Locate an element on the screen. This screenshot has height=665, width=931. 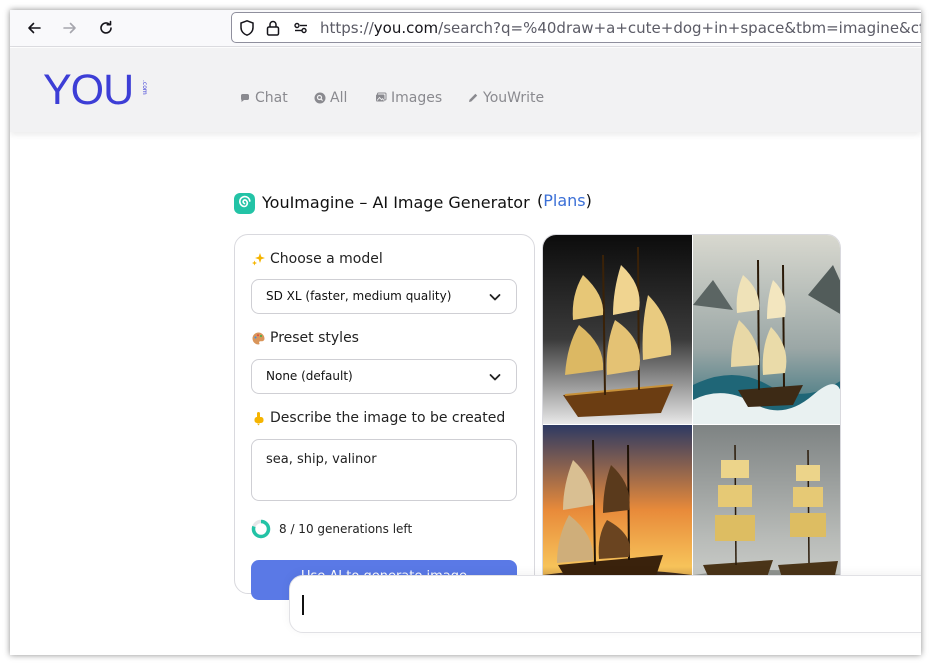
back-button is located at coordinates (34, 28).